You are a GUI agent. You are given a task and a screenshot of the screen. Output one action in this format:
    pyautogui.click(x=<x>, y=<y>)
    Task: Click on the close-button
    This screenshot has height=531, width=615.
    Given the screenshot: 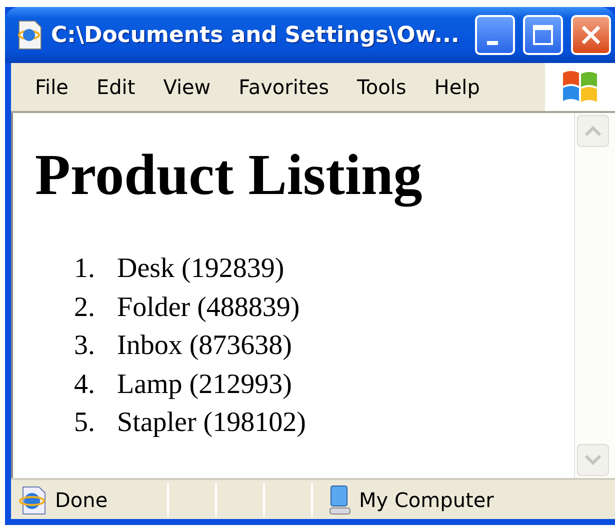 What is the action you would take?
    pyautogui.click(x=591, y=35)
    